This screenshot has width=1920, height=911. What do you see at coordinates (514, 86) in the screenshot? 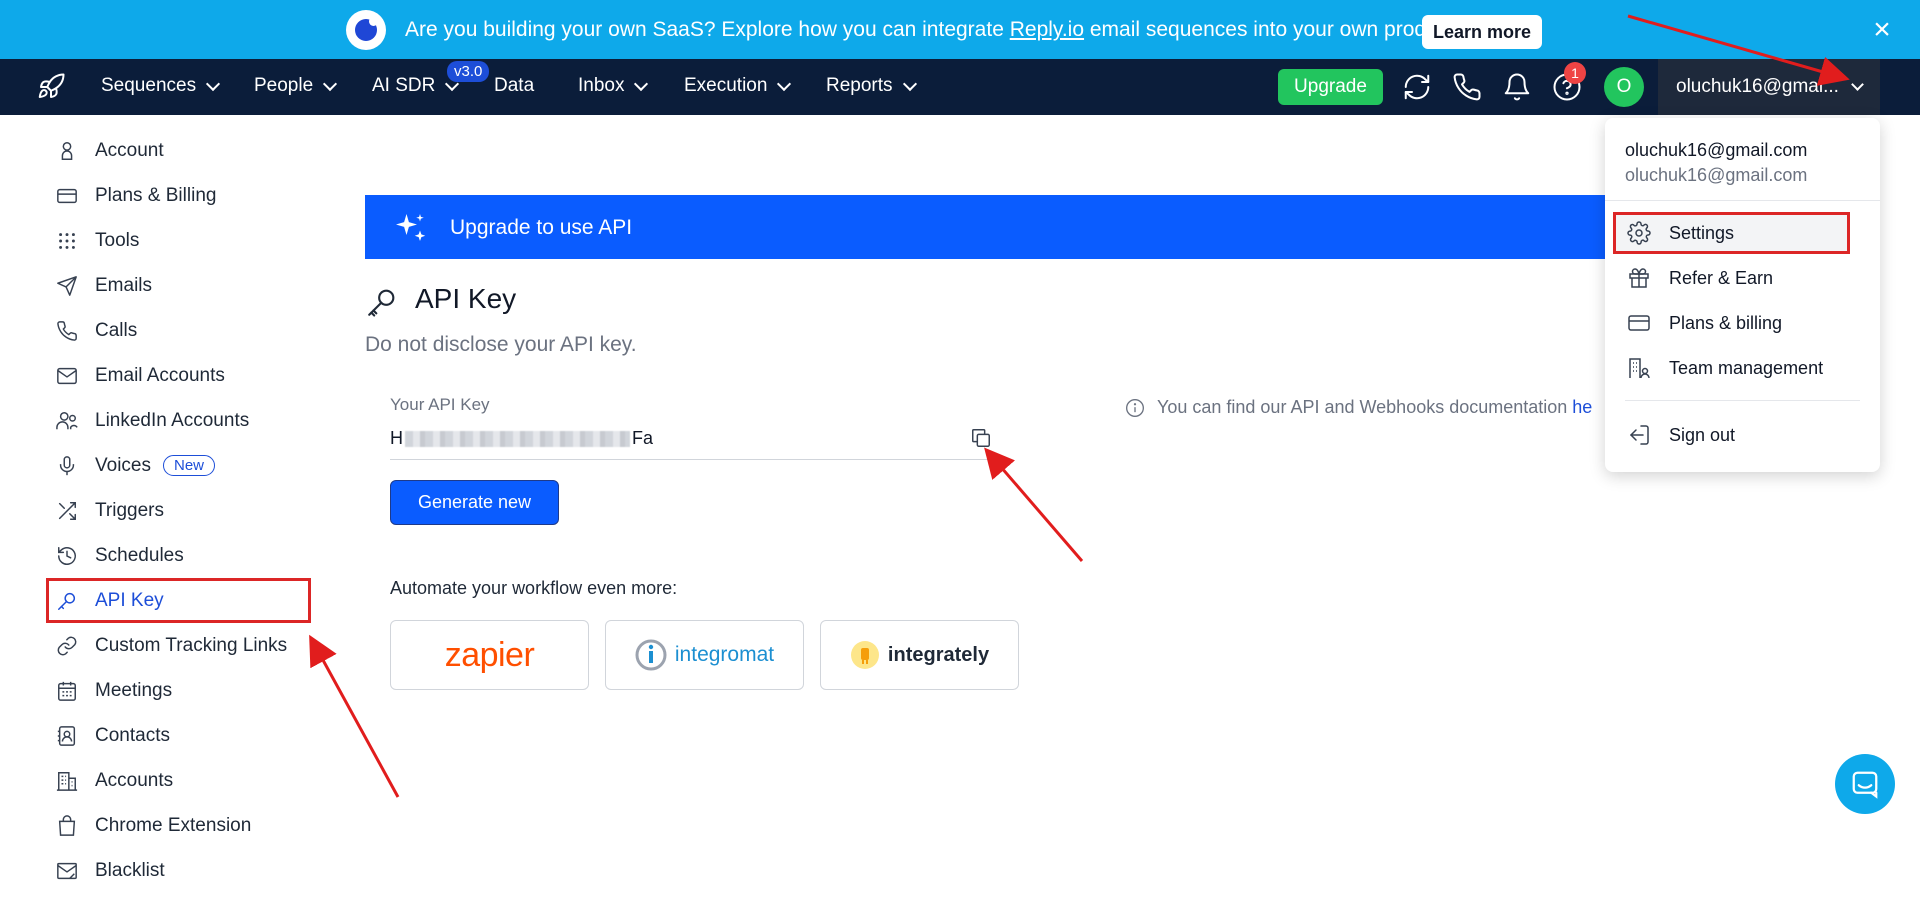
I see `nav-data: Data` at bounding box center [514, 86].